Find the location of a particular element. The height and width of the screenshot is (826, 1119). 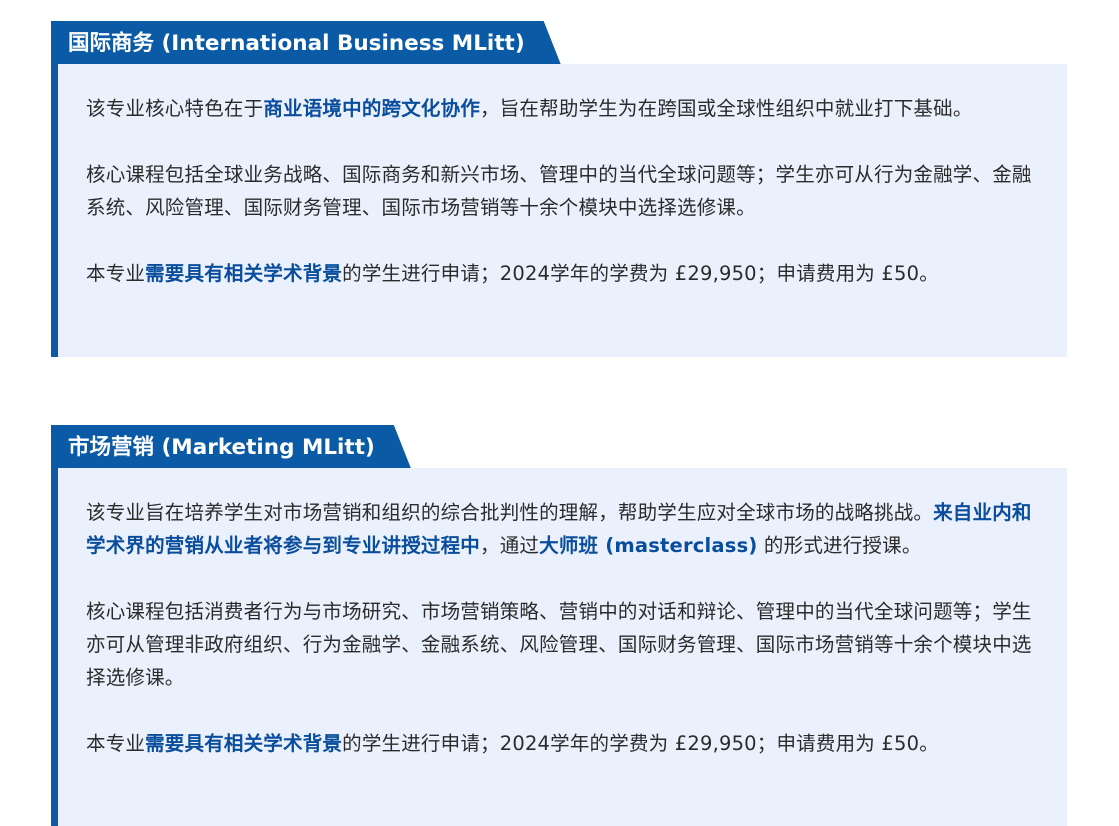

text-run: 的形式进行授课。 is located at coordinates (839, 545).